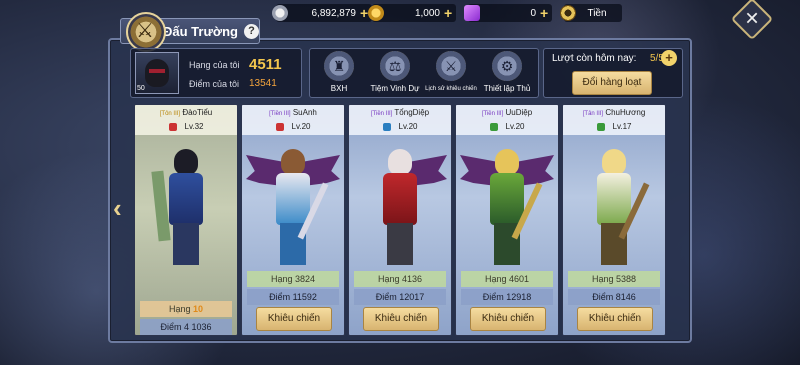 This screenshot has width=800, height=365. I want to click on arena-emblem-icon, so click(146, 32).